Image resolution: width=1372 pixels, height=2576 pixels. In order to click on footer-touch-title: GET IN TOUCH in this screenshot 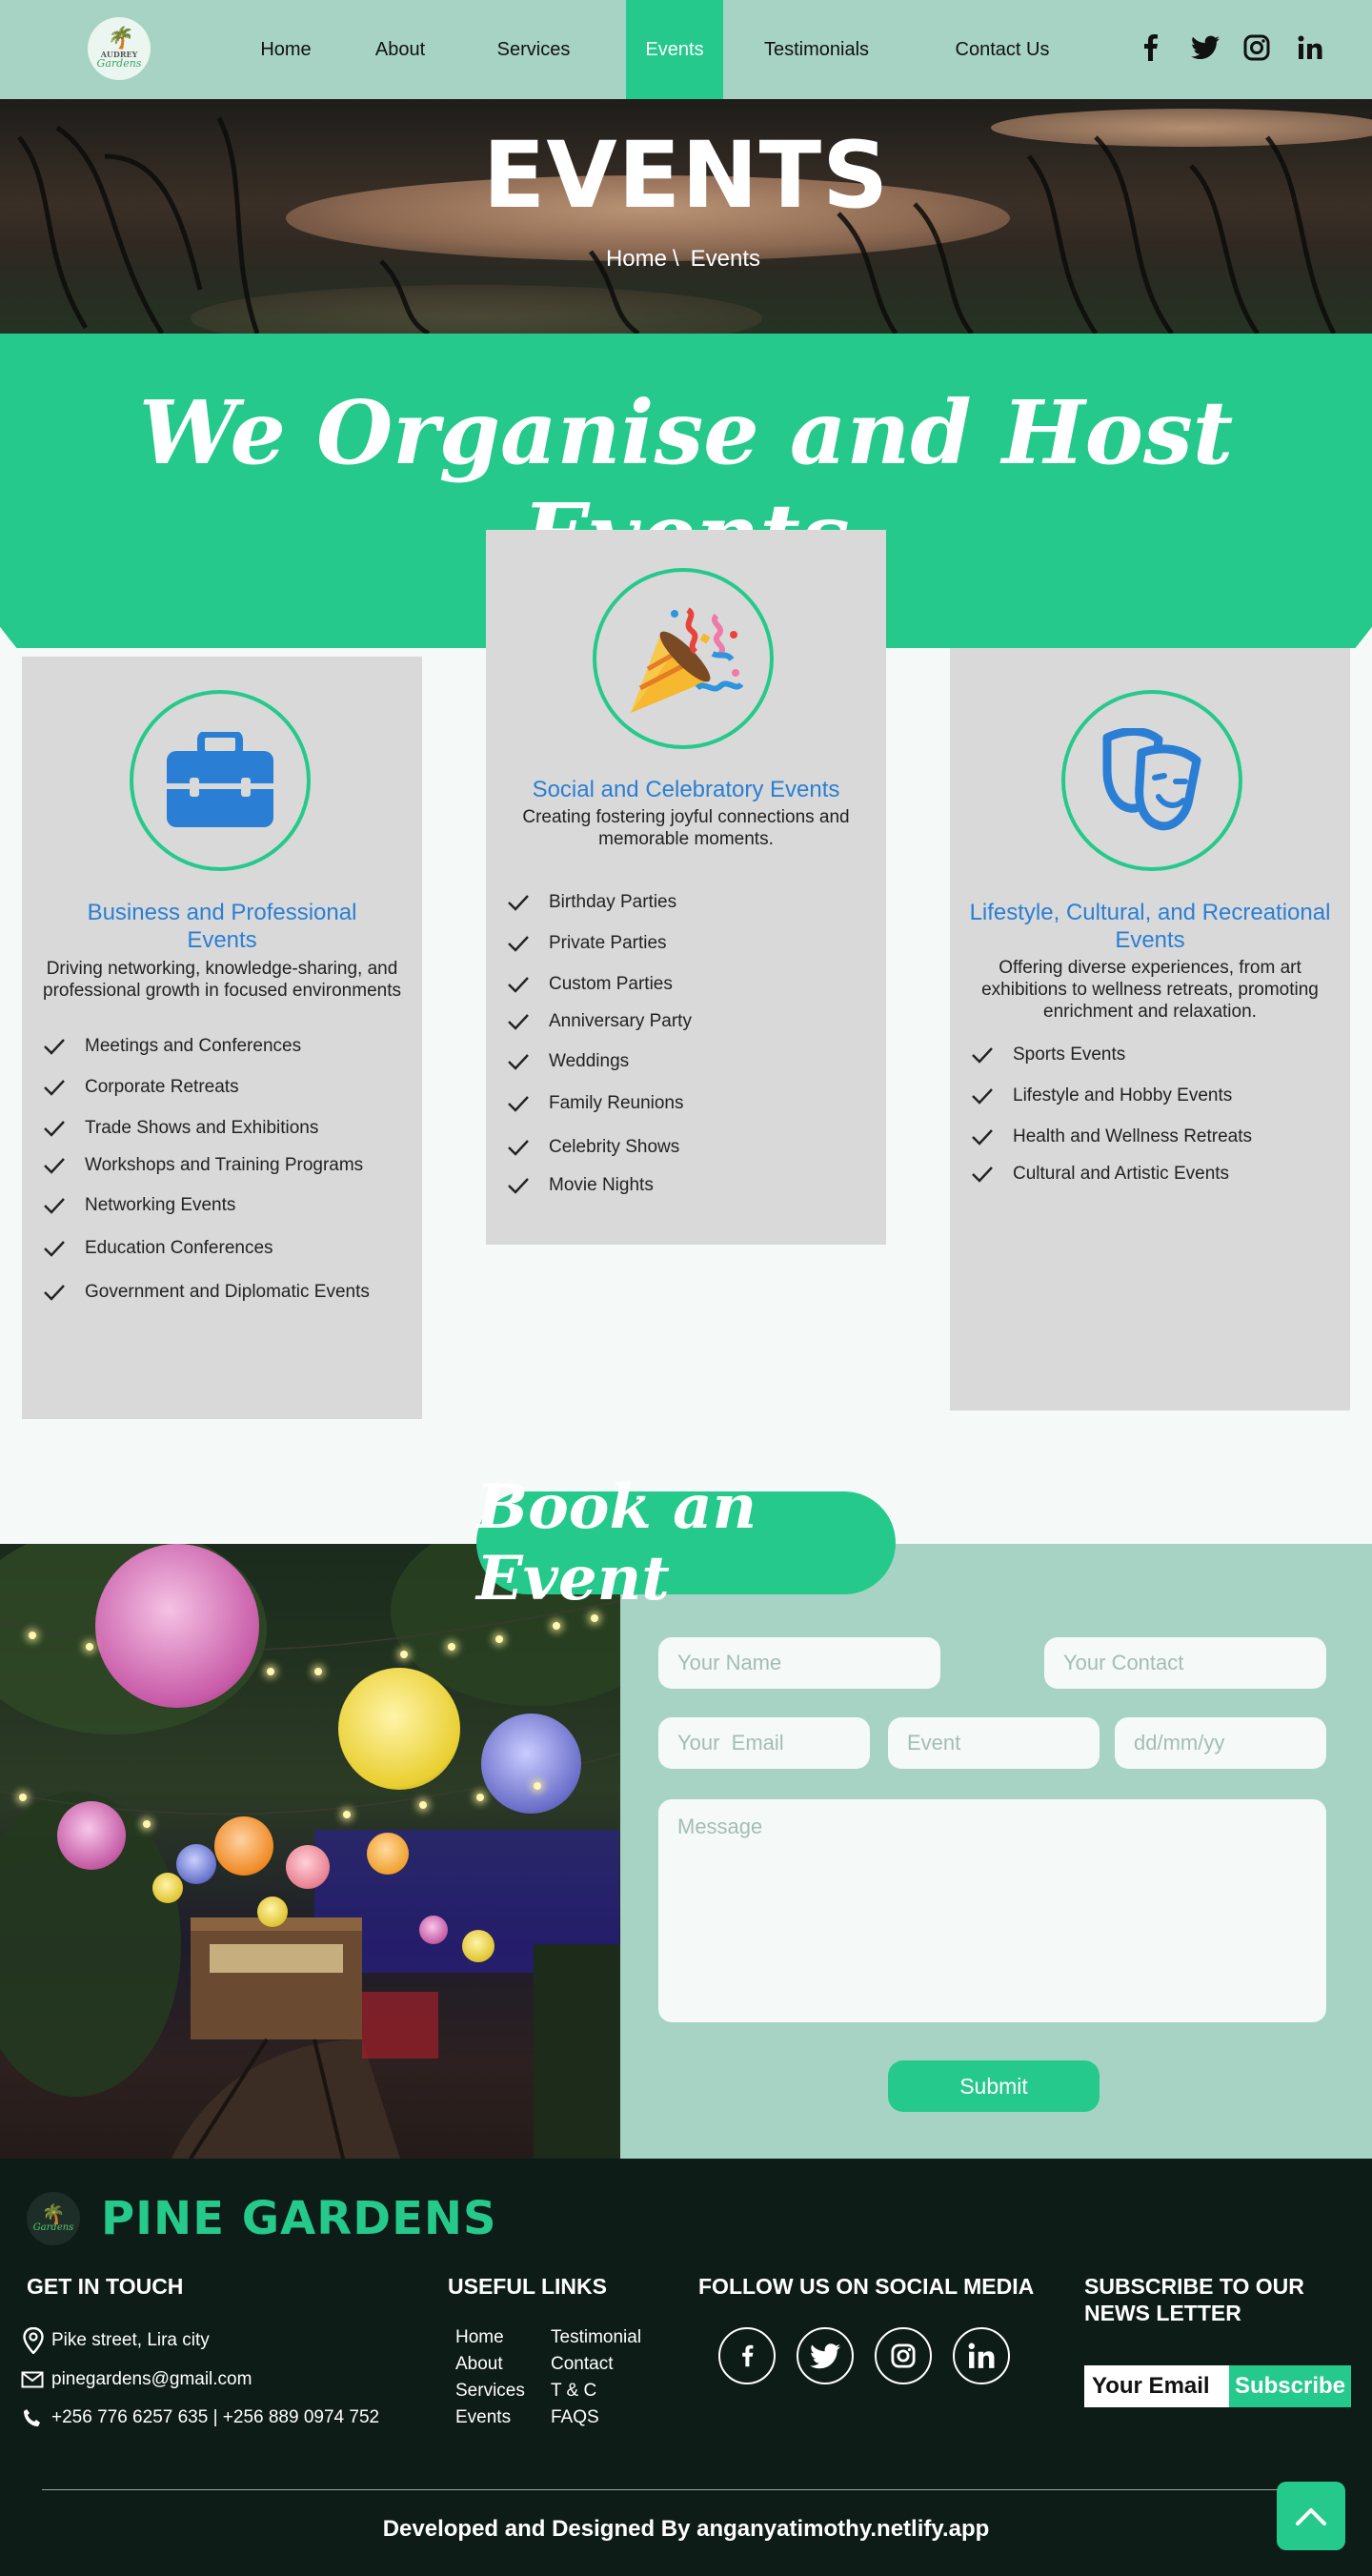, I will do `click(105, 2286)`.